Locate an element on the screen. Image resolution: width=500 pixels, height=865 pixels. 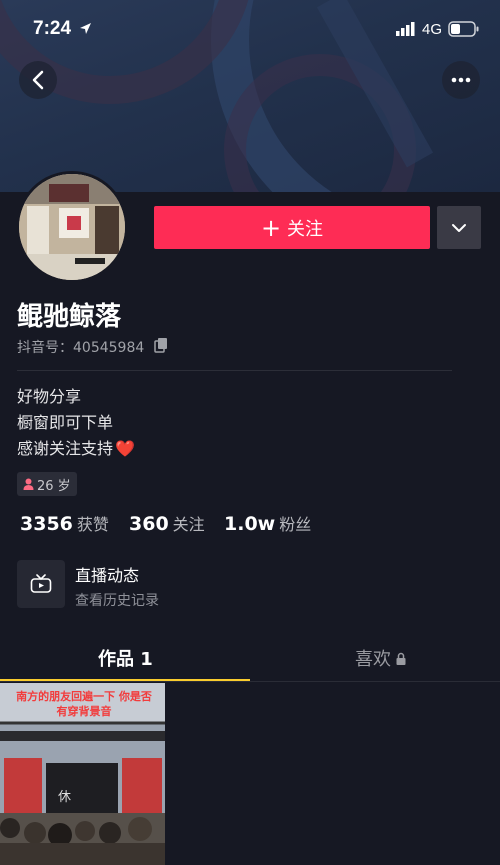
stat-label: 关注 is located at coordinates (188, 524).